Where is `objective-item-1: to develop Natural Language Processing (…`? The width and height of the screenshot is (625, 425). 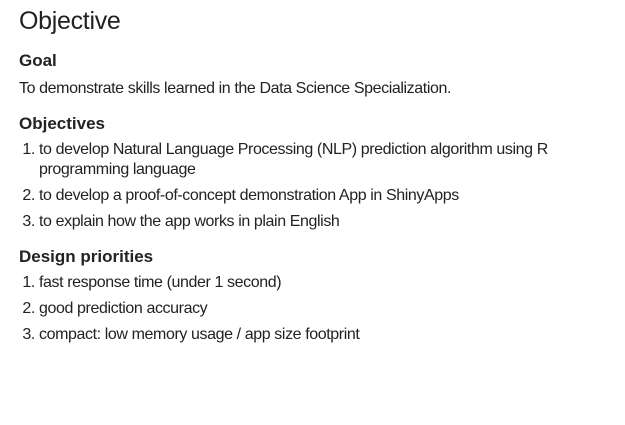 objective-item-1: to develop Natural Language Processing (… is located at coordinates (324, 160).